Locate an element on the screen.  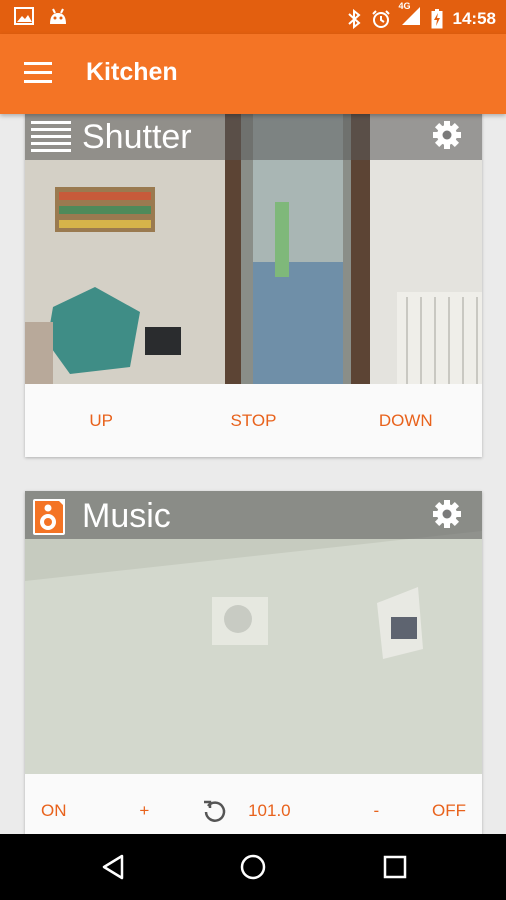
on-button: ON is located at coordinates (54, 811).